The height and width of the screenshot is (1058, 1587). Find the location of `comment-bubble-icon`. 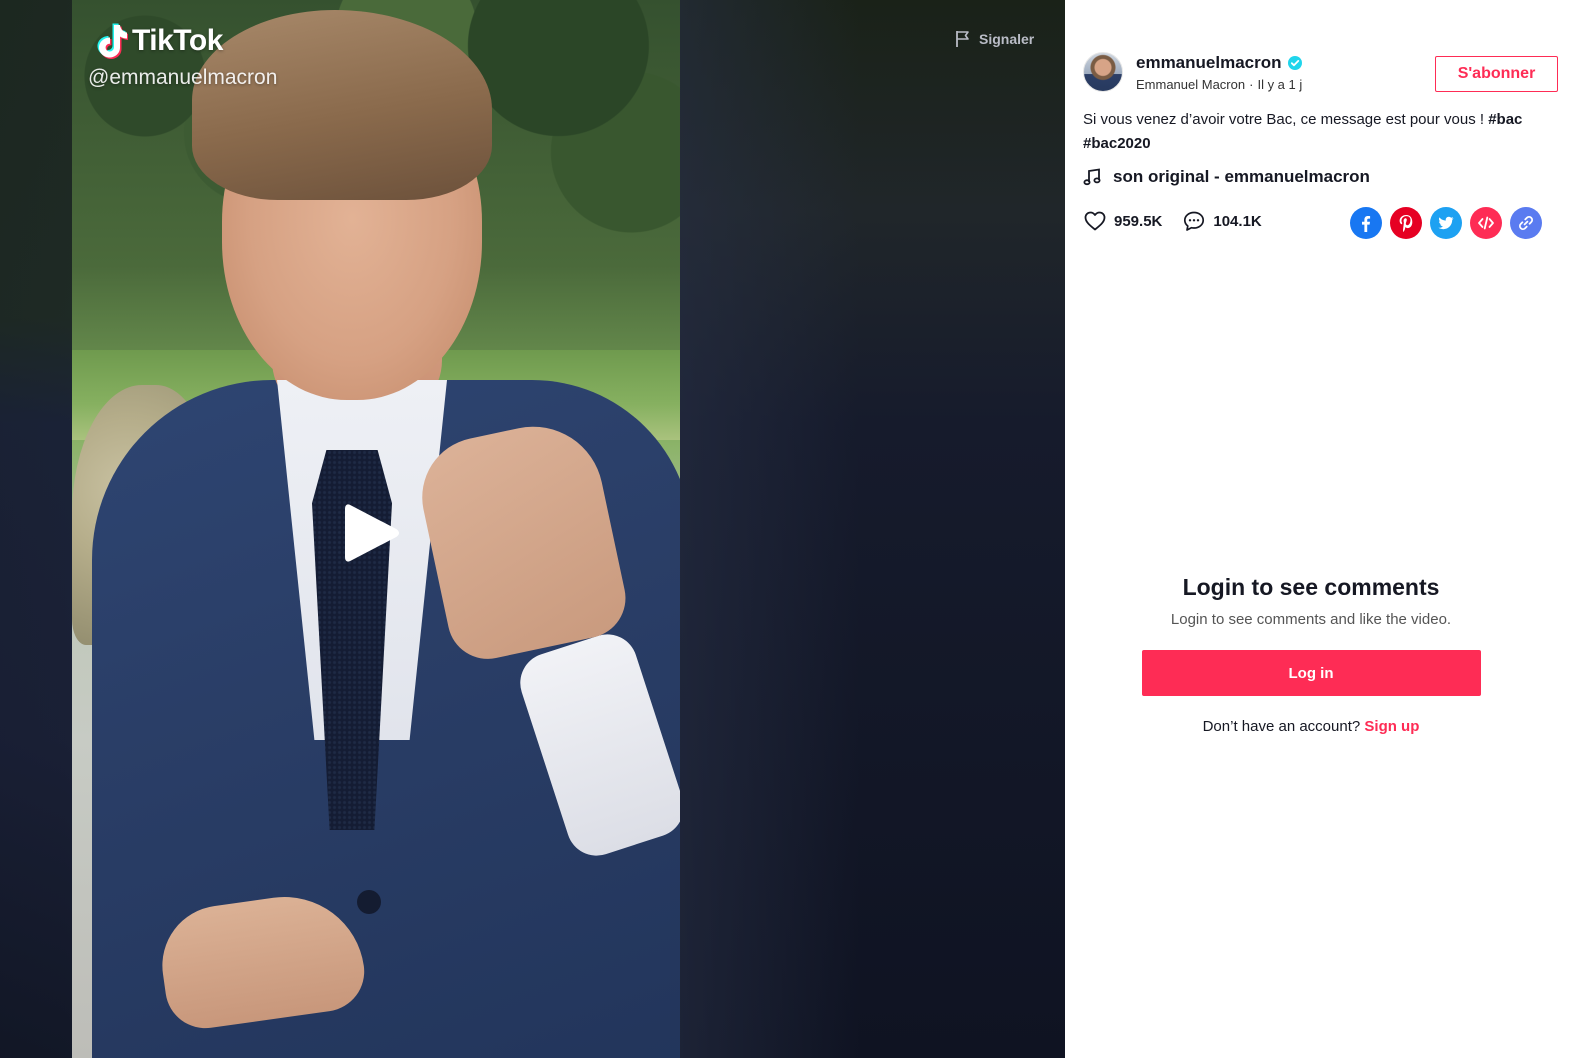

comment-bubble-icon is located at coordinates (1194, 221).